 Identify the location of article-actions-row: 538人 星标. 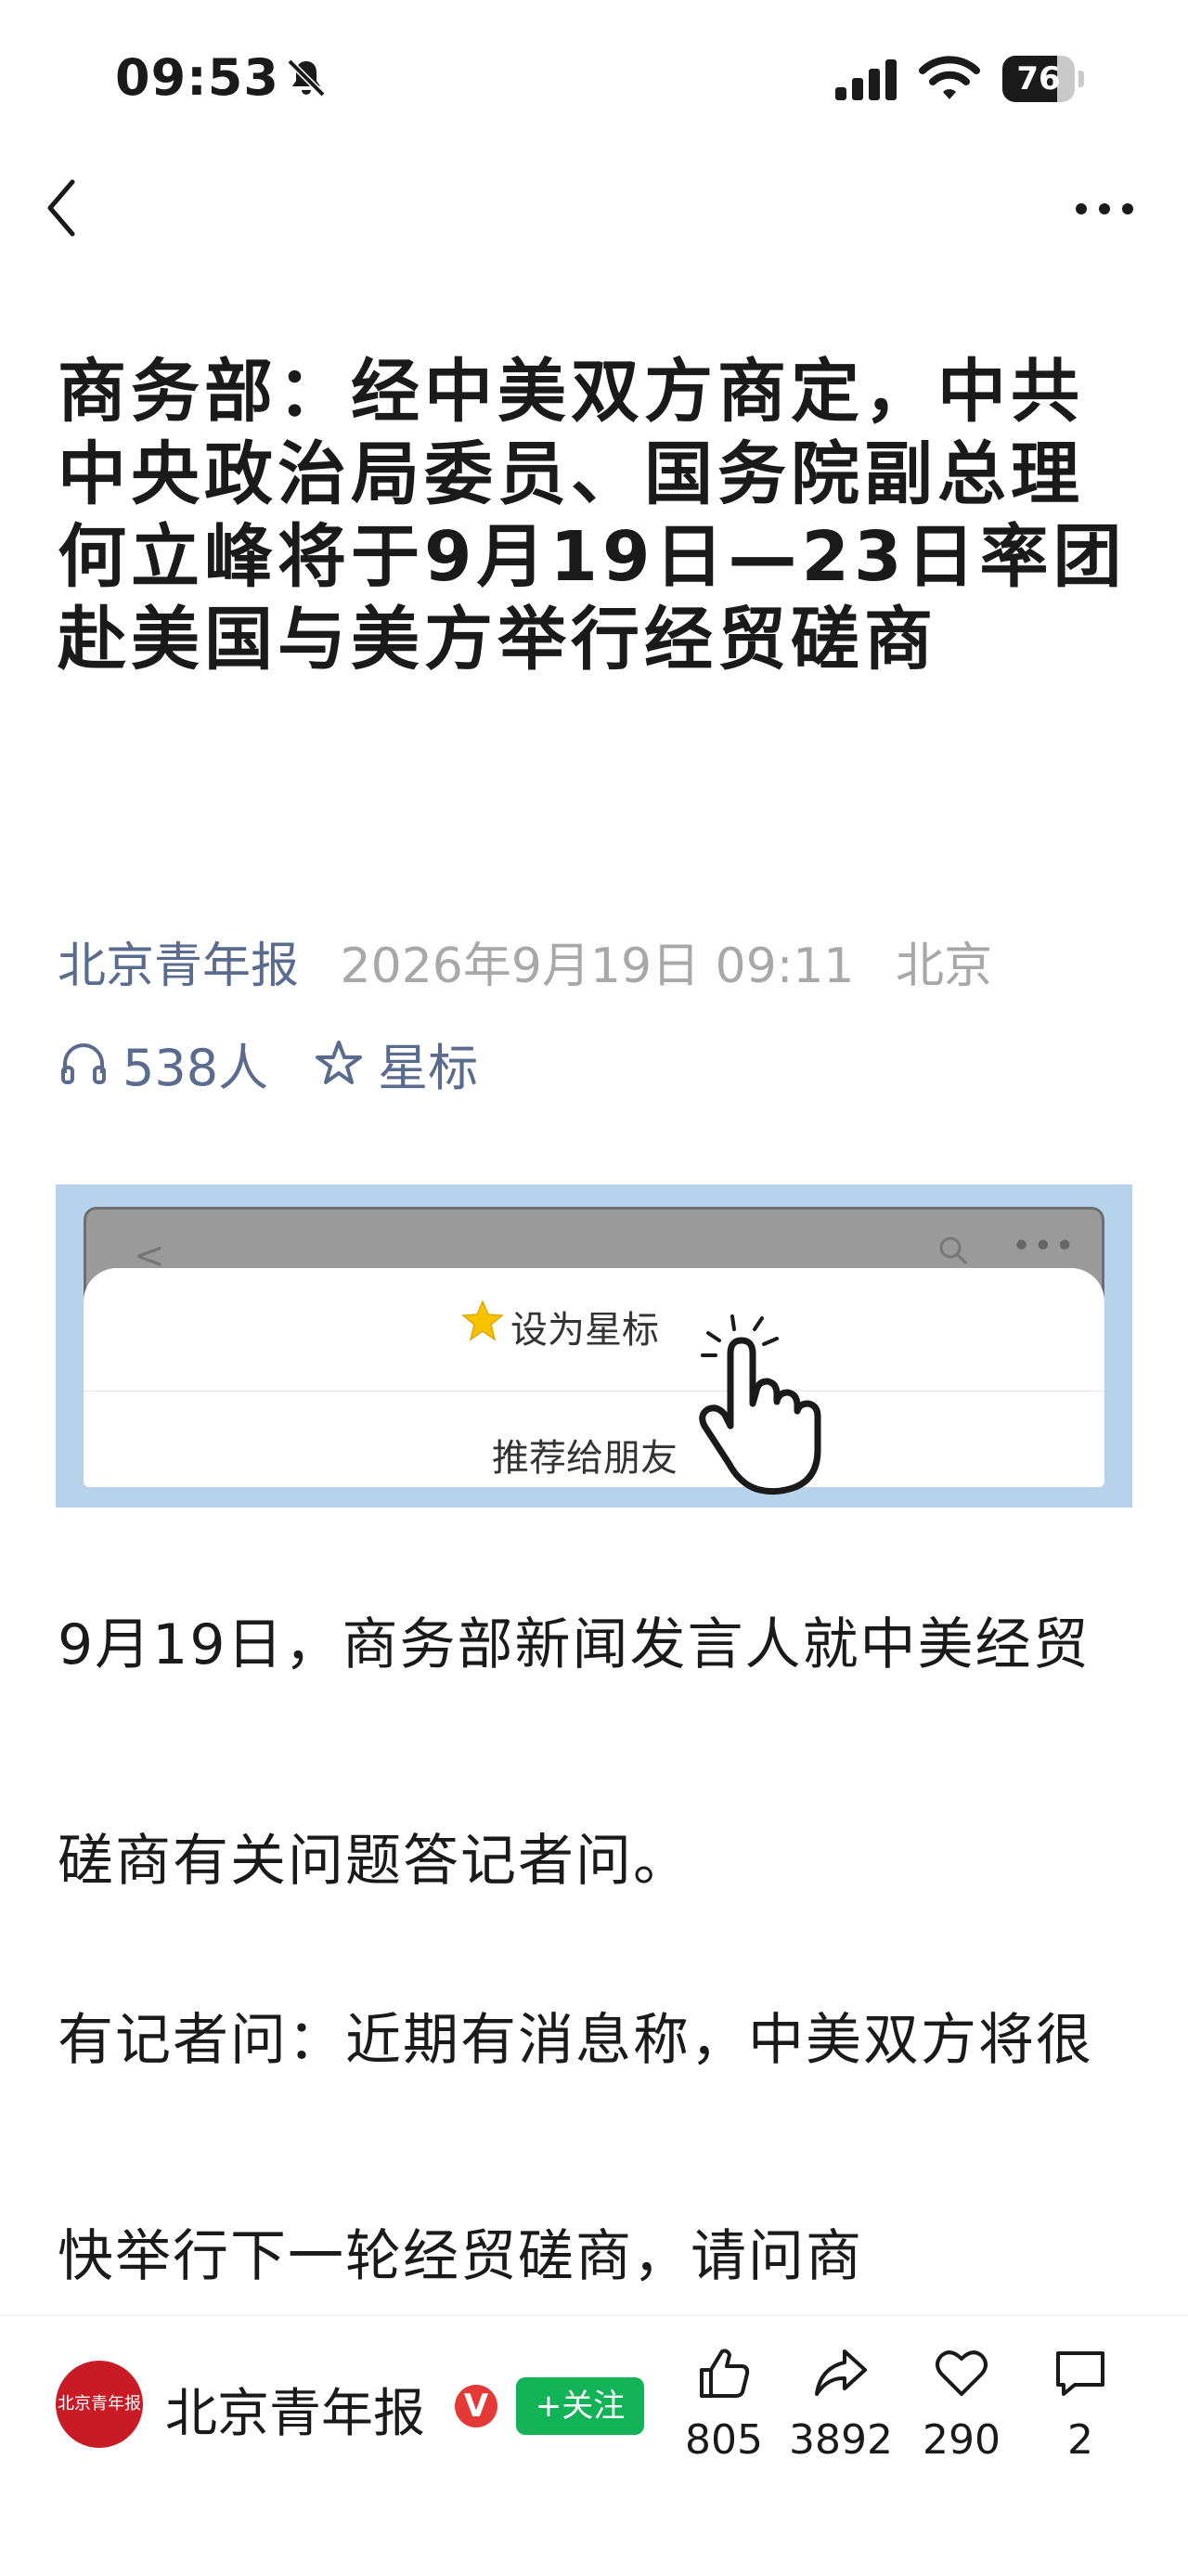
(268, 1063).